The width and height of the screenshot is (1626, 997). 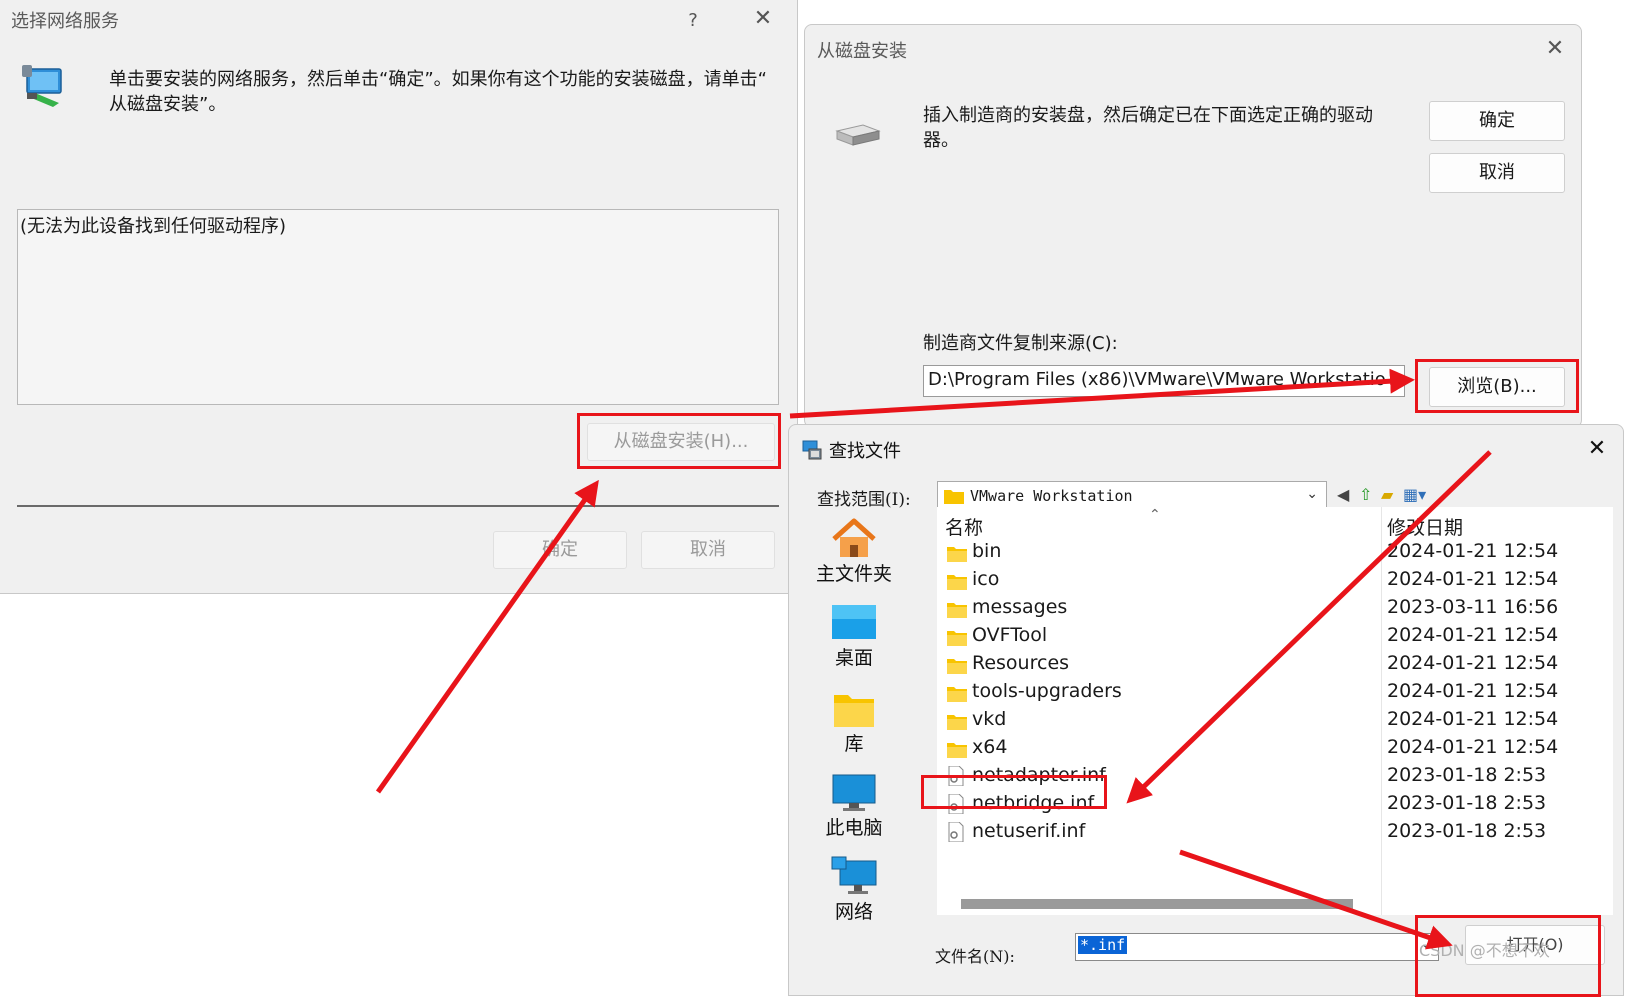 I want to click on file-name: netuserif.inf, so click(x=1029, y=831).